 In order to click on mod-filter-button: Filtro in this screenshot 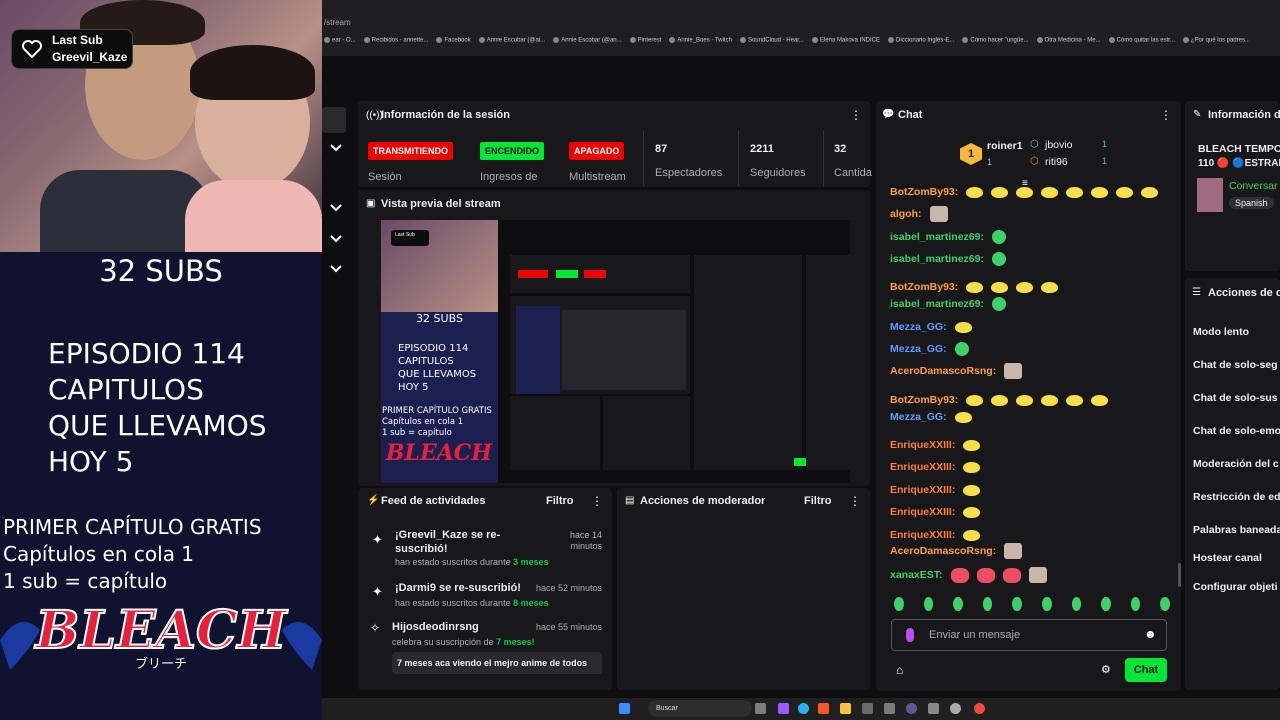, I will do `click(818, 501)`.